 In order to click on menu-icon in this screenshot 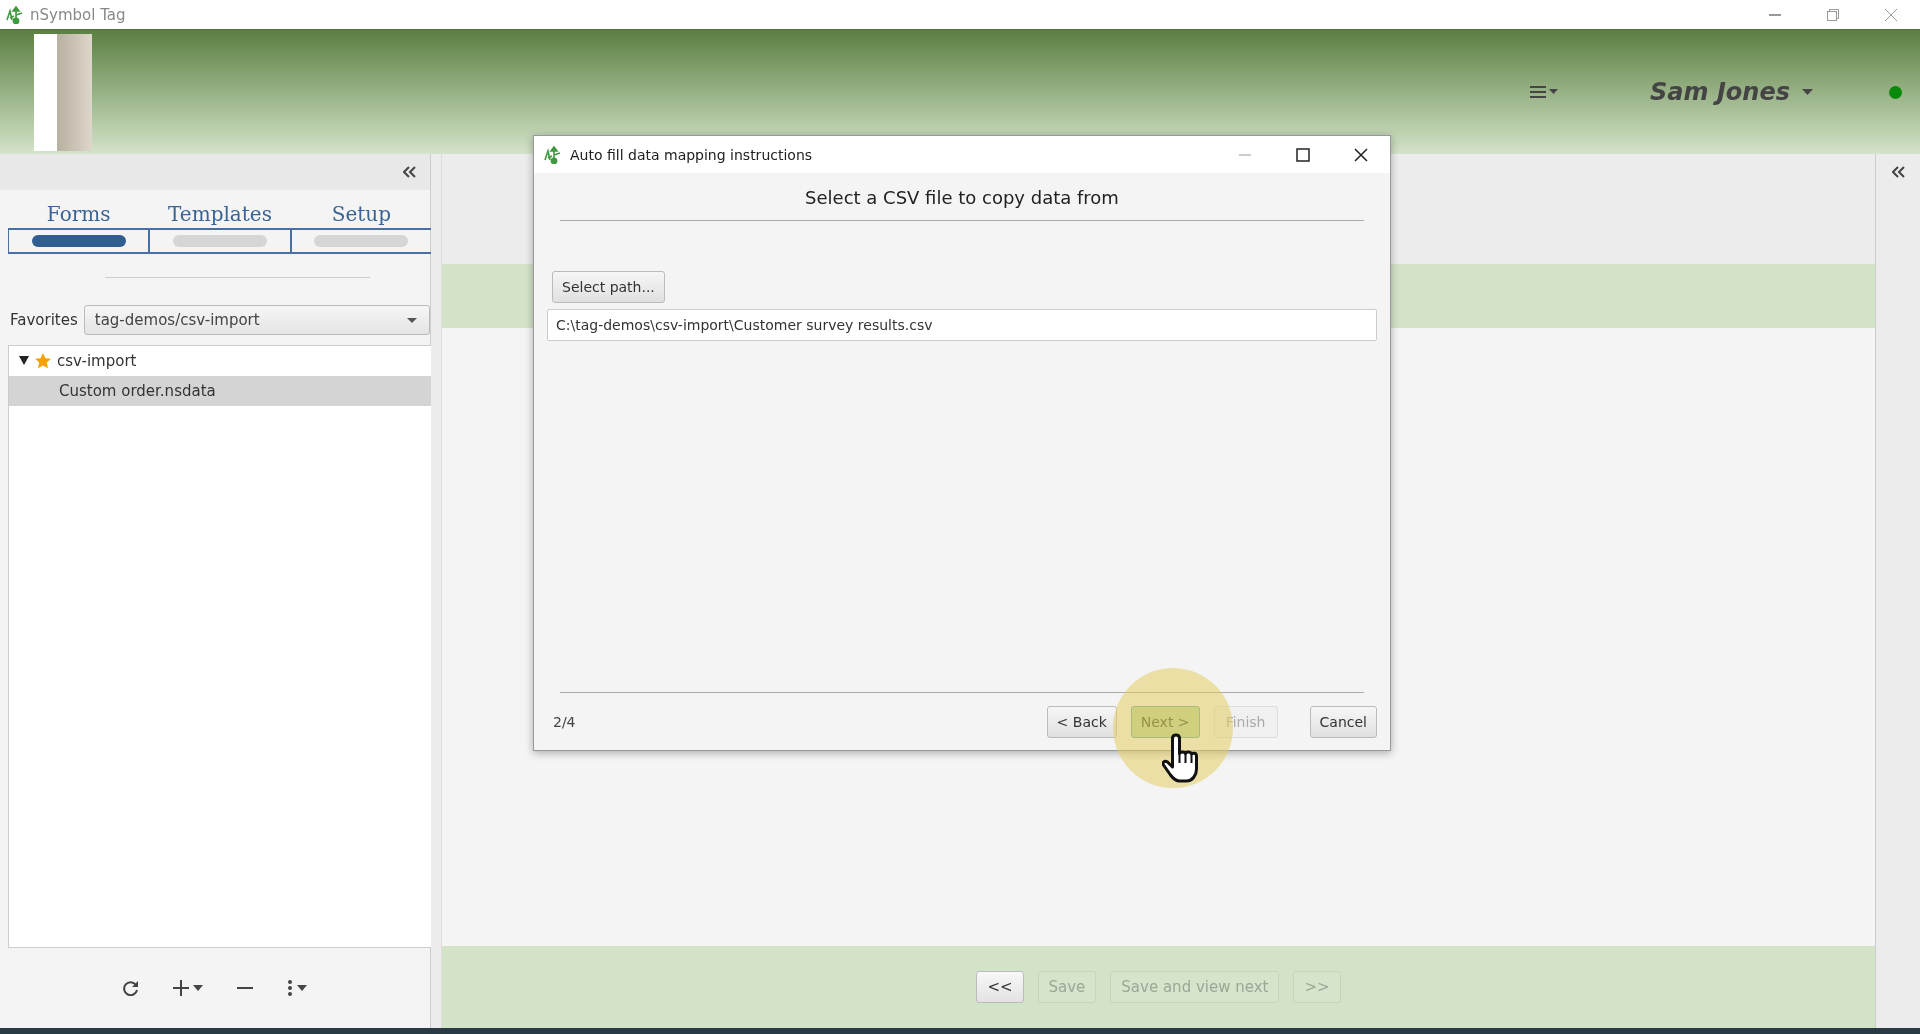, I will do `click(1544, 92)`.